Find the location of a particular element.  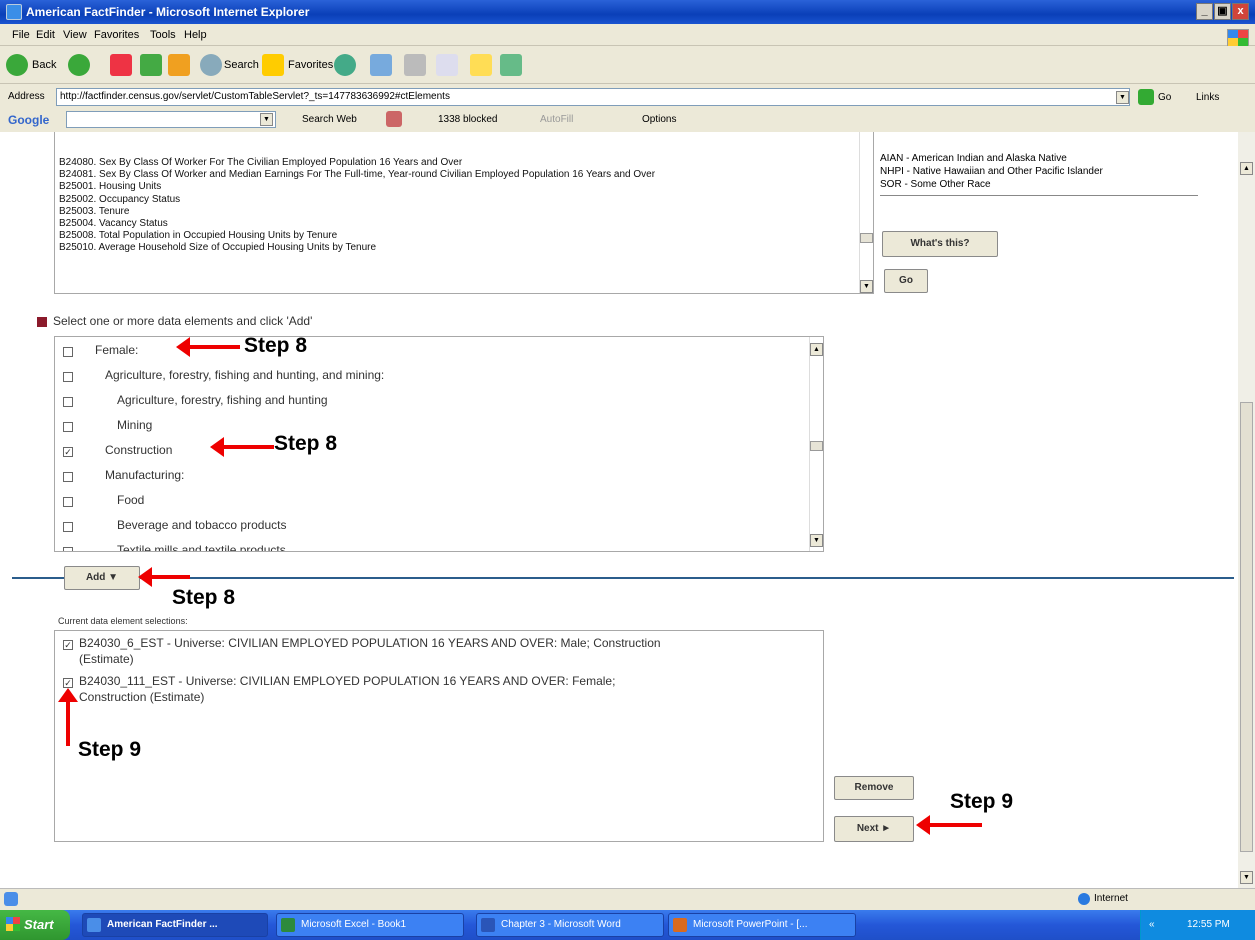

menu-help: Help is located at coordinates (195, 35).